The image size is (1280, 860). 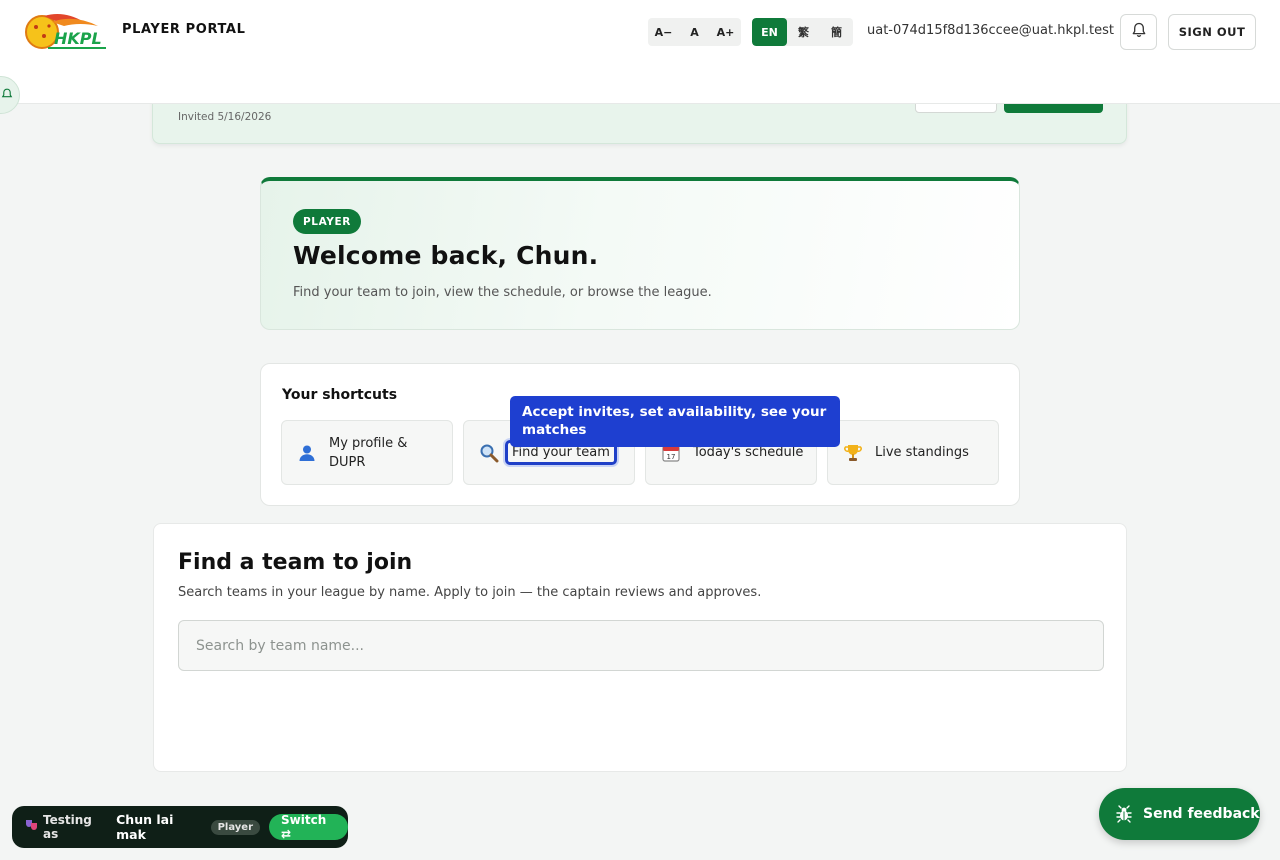 I want to click on lang-traditional-button: 繁, so click(x=803, y=32).